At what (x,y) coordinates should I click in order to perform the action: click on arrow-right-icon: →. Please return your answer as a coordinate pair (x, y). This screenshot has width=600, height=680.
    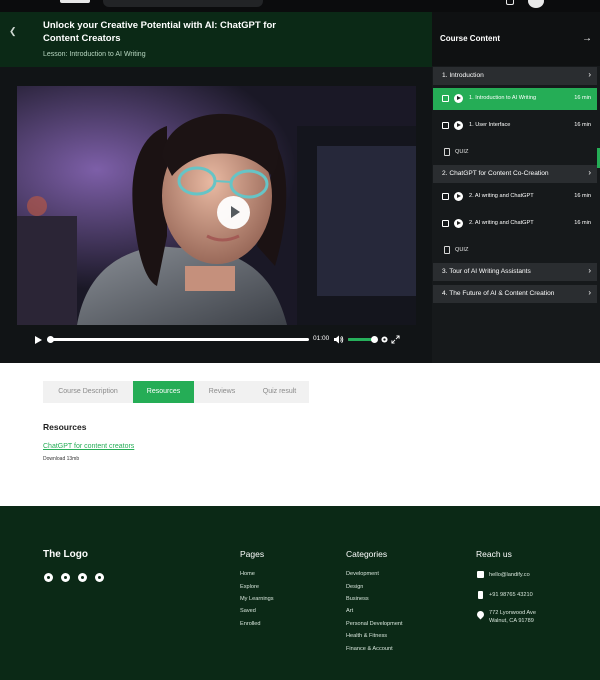
    Looking at the image, I should click on (587, 38).